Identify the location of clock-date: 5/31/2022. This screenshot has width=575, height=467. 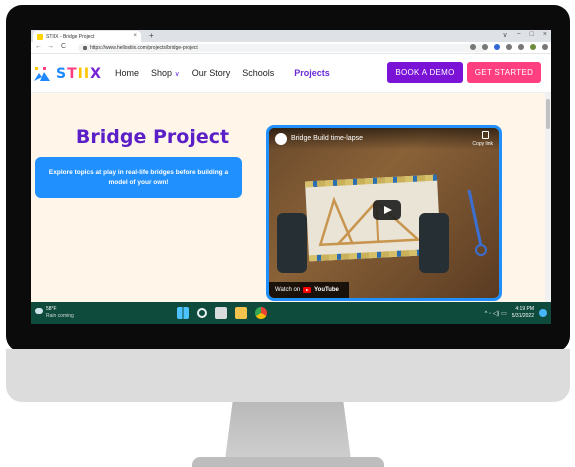
(522, 316).